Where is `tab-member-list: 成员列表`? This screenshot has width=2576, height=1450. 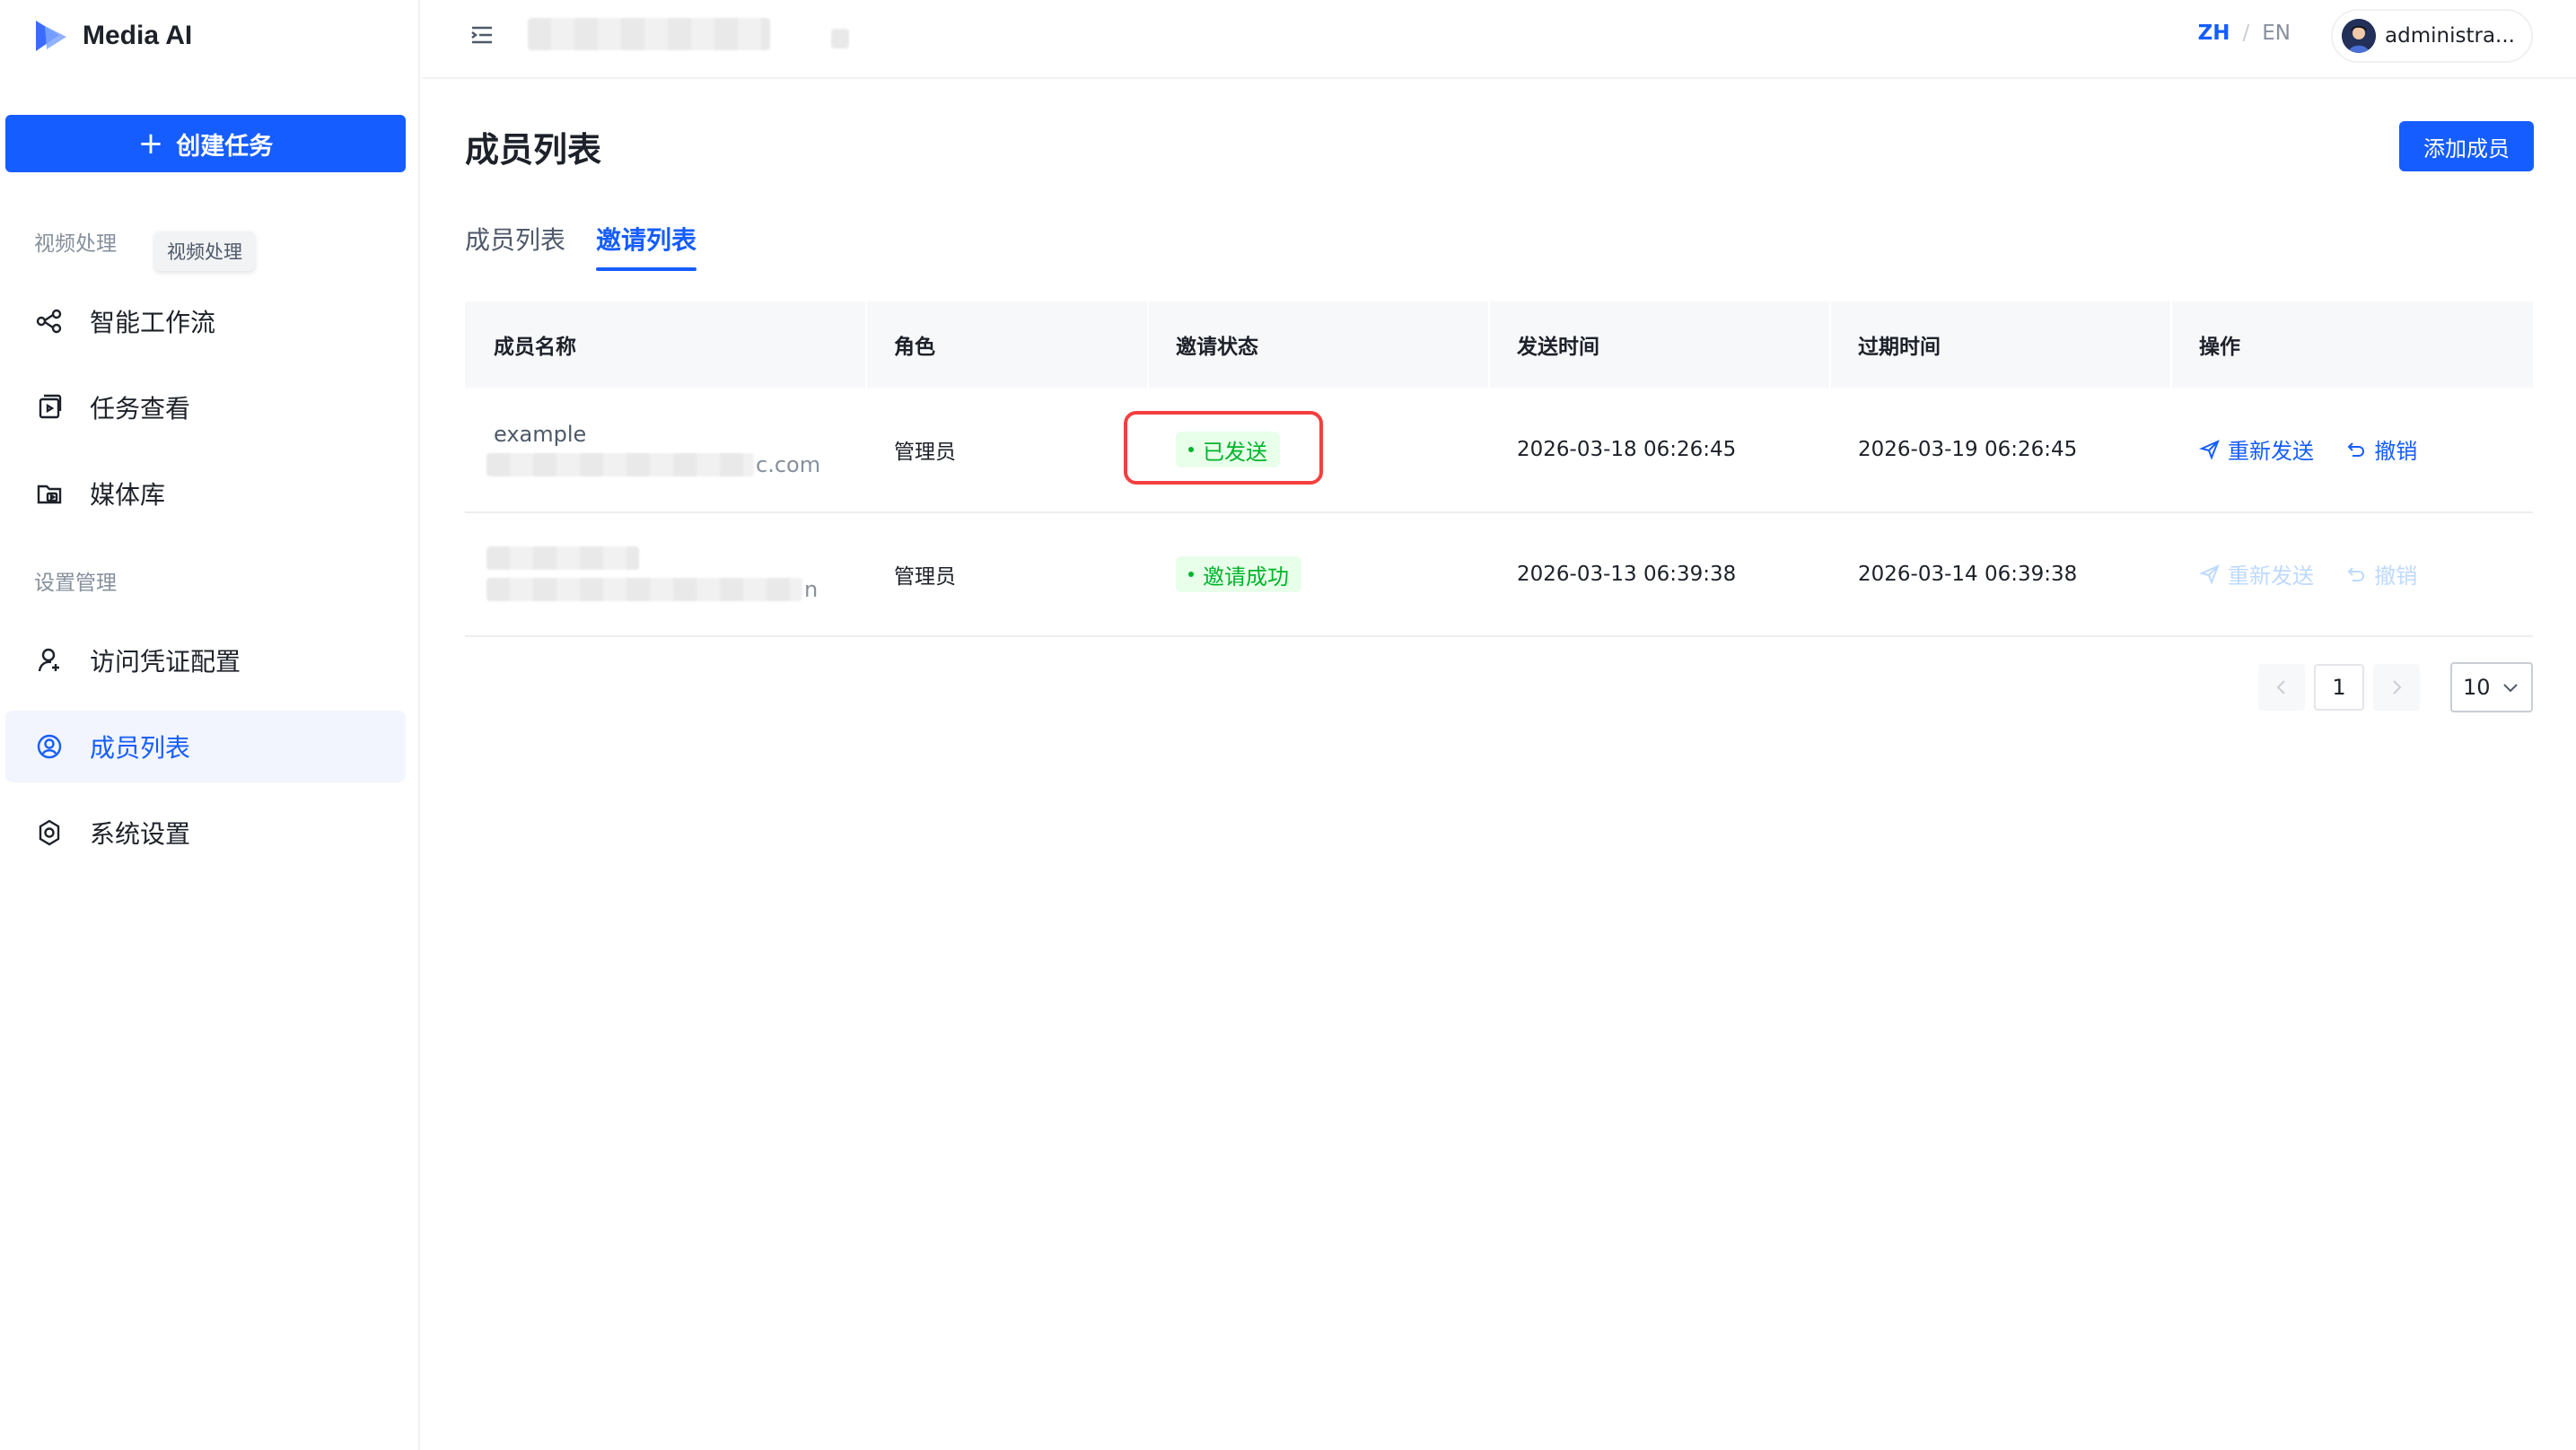
tab-member-list: 成员列表 is located at coordinates (515, 246).